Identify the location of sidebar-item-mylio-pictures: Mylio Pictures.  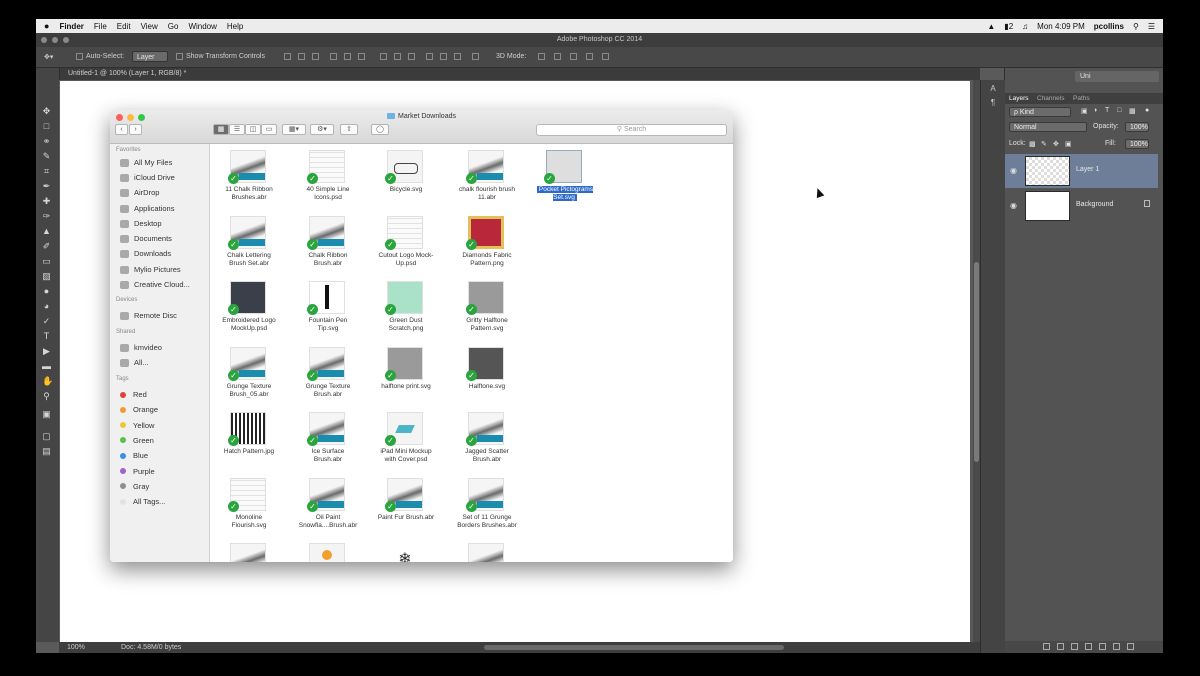
(150, 269).